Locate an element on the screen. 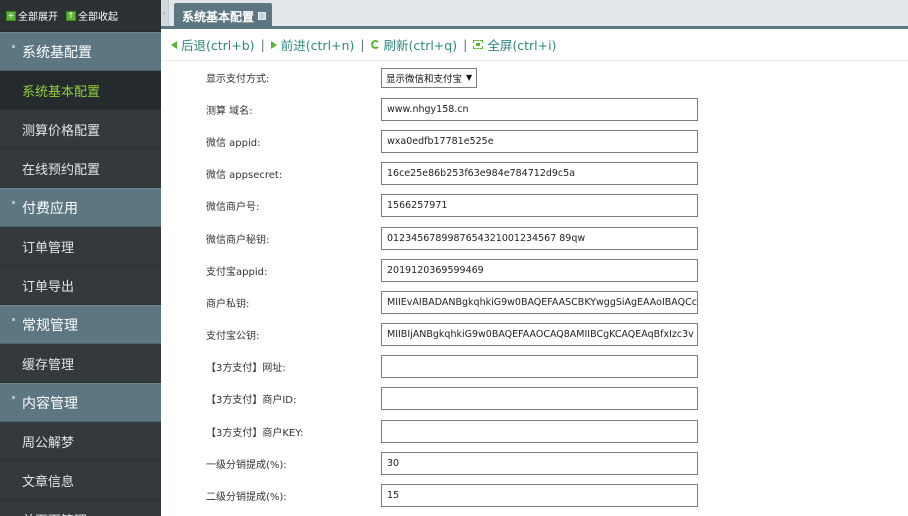  nav-item: 在线预约配置 is located at coordinates (80, 168).